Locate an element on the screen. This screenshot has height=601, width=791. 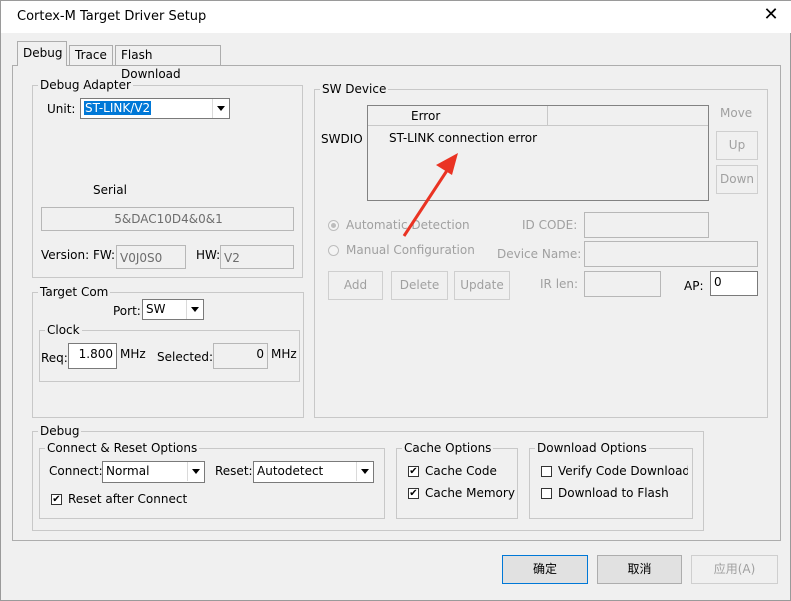
version-fw-label: Version: FW: is located at coordinates (78, 255).